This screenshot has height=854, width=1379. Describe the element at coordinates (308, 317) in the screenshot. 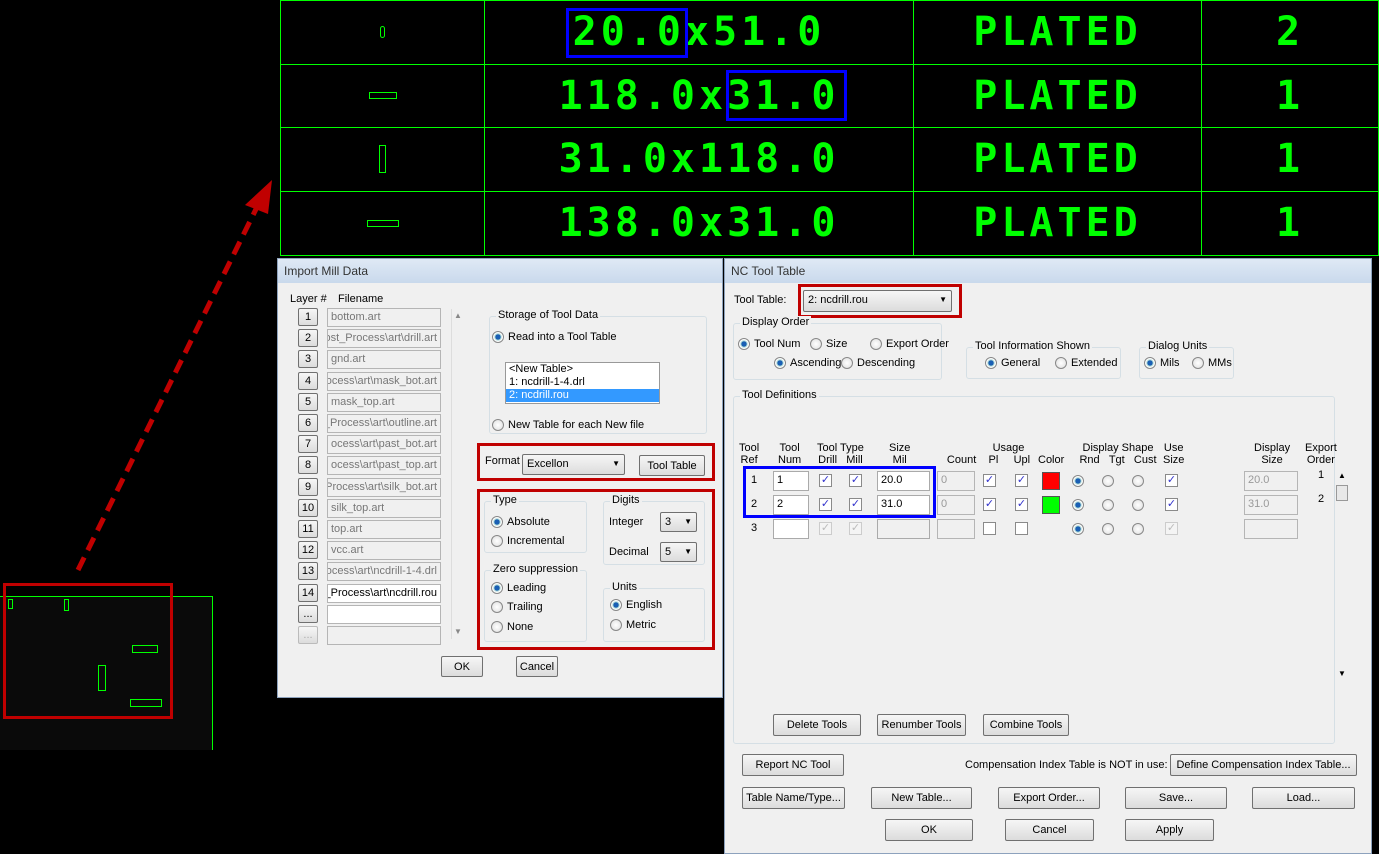

I see `layer-button: 1` at that location.